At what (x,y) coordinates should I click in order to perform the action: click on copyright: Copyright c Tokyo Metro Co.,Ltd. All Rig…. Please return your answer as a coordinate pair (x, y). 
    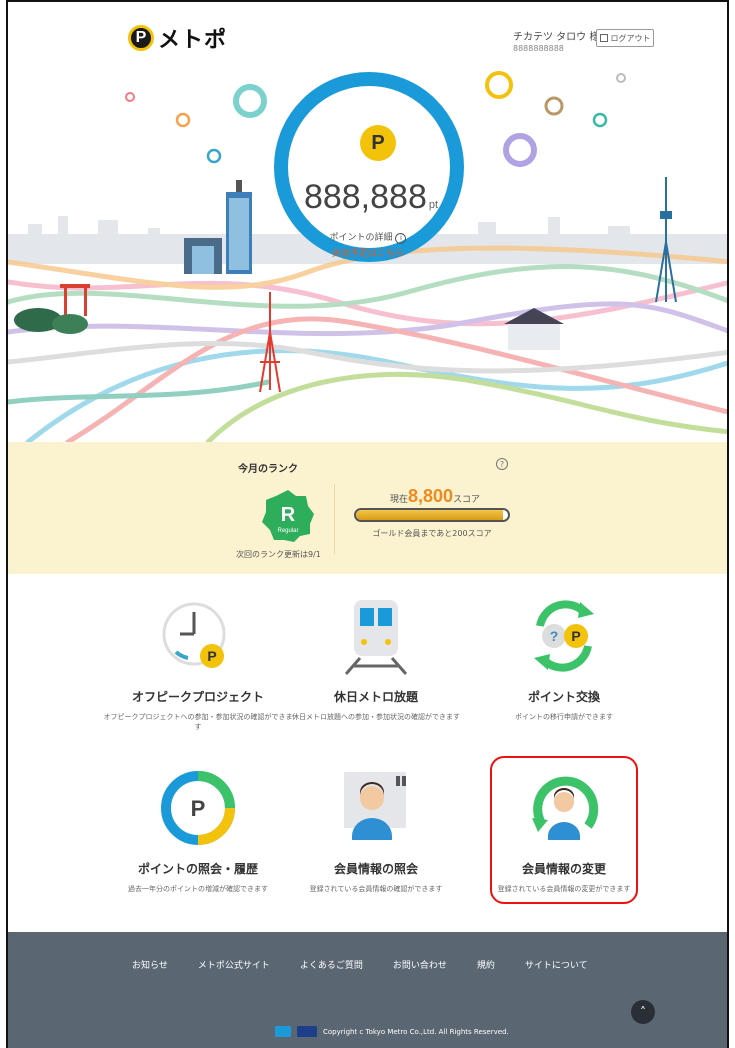
    Looking at the image, I should click on (392, 1031).